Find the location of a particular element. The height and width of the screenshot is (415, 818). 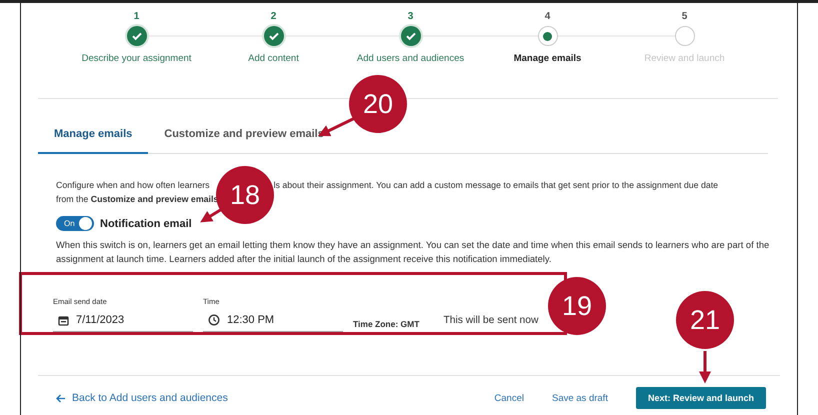

intro-text: Configure when and how often learners is located at coordinates (133, 185).